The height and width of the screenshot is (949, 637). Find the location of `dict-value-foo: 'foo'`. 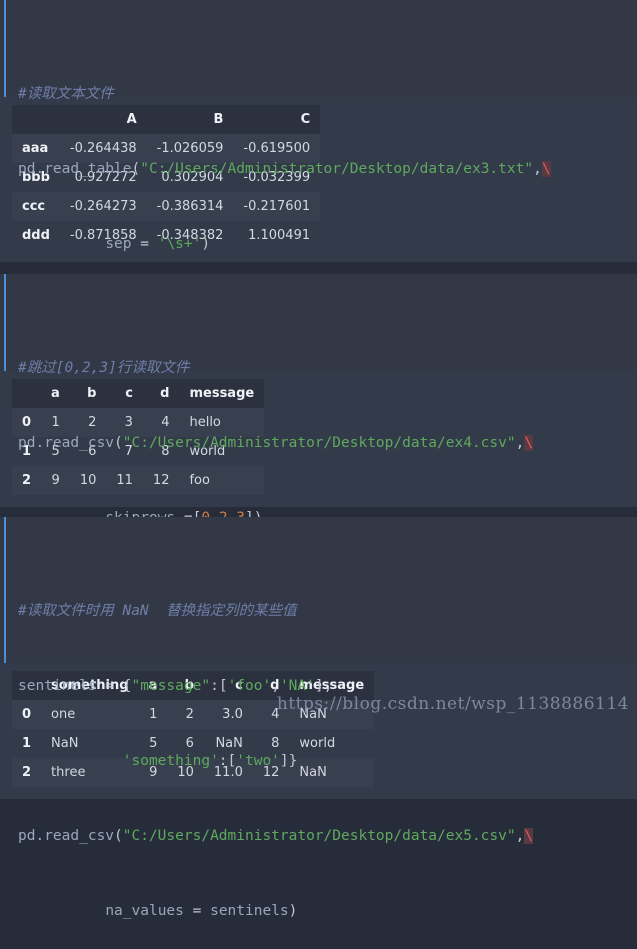

dict-value-foo: 'foo' is located at coordinates (249, 686).